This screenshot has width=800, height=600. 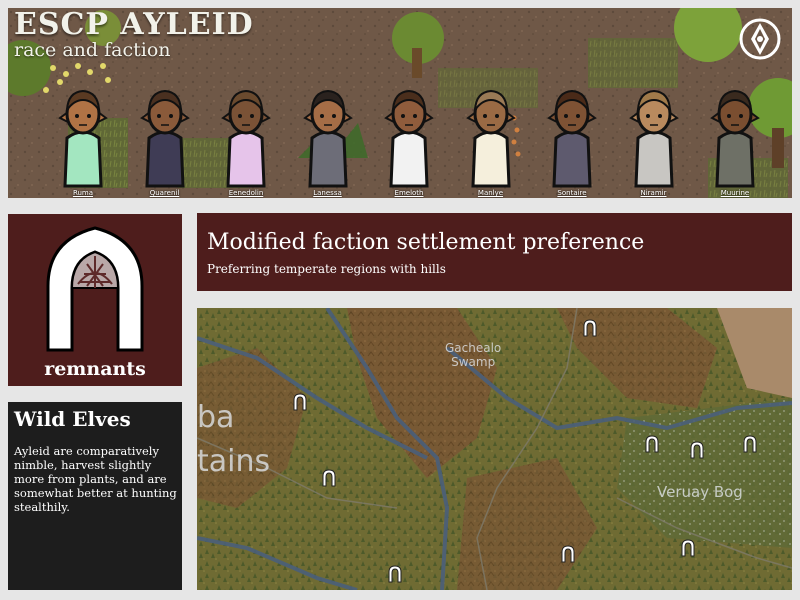 What do you see at coordinates (409, 193) in the screenshot?
I see `pawn-name: Emeloth` at bounding box center [409, 193].